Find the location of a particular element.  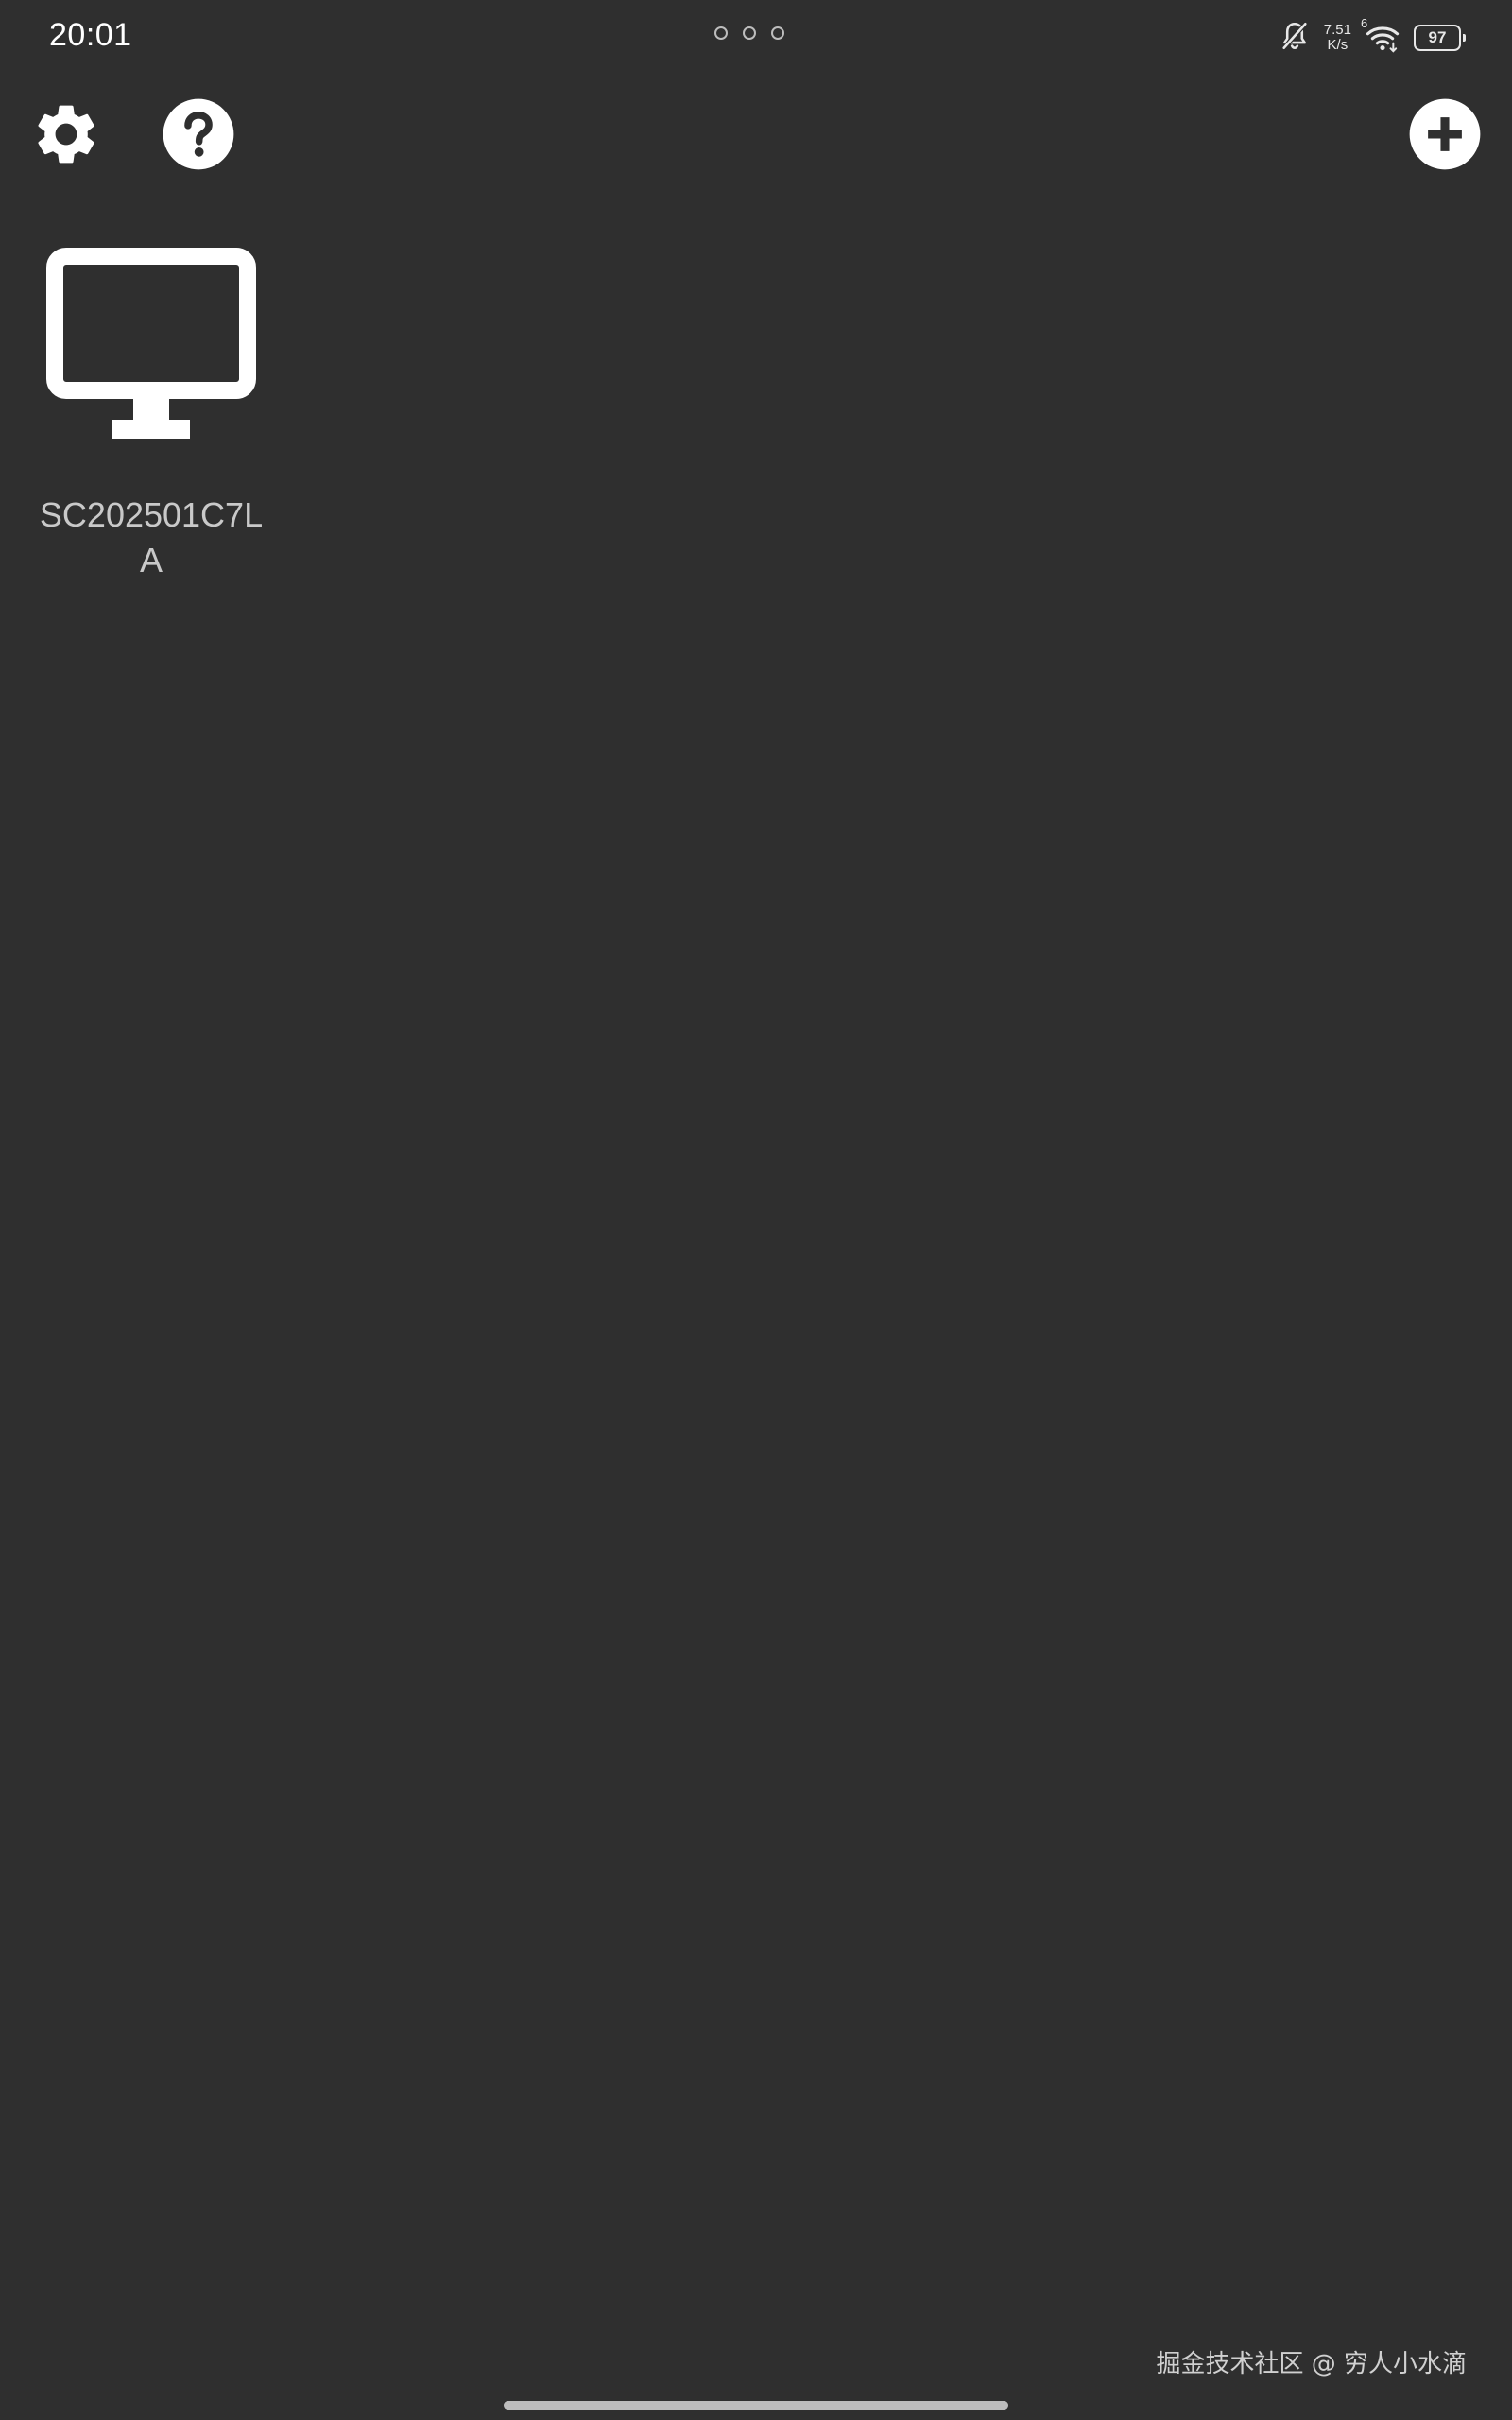

wifi-icon: 6 is located at coordinates (1380, 35).